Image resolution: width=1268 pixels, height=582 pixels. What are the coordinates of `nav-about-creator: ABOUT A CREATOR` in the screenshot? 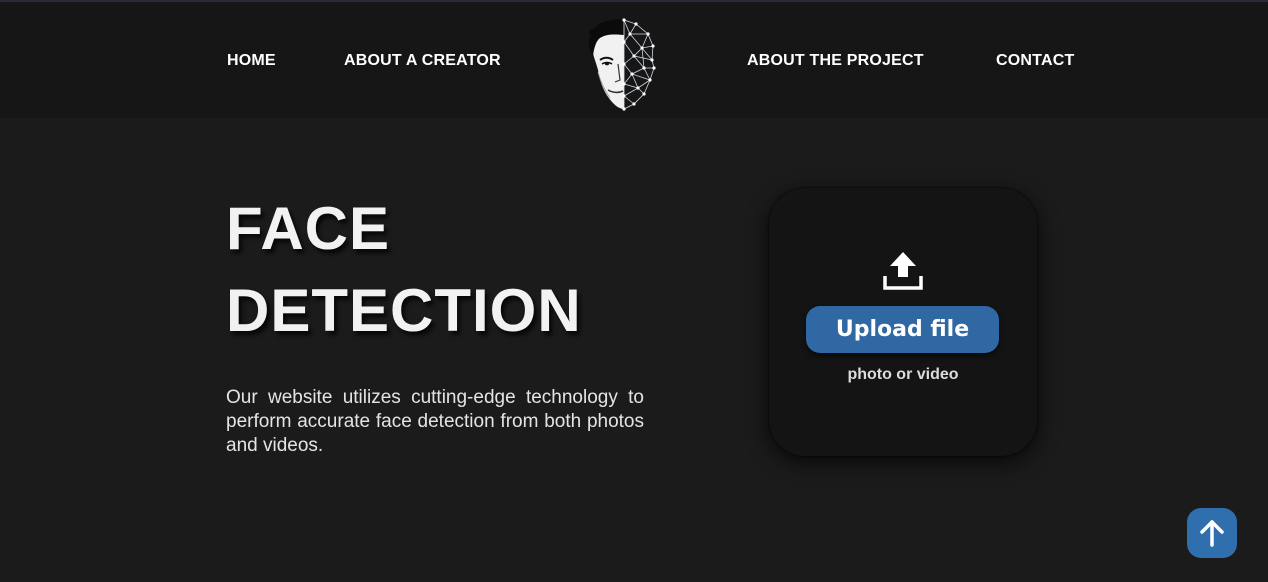 It's located at (422, 61).